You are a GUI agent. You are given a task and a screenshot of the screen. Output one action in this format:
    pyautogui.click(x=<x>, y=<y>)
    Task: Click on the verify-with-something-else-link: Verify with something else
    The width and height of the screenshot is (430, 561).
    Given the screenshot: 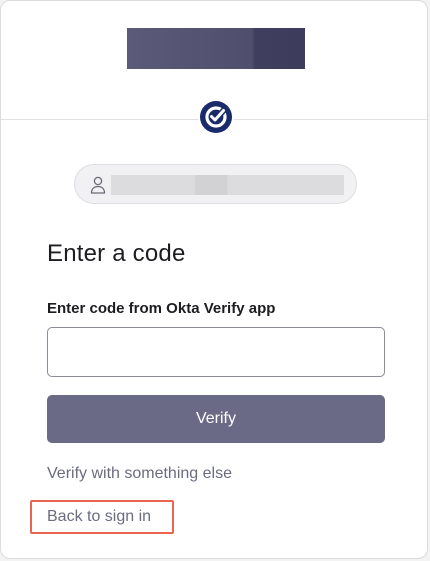 What is the action you would take?
    pyautogui.click(x=139, y=474)
    